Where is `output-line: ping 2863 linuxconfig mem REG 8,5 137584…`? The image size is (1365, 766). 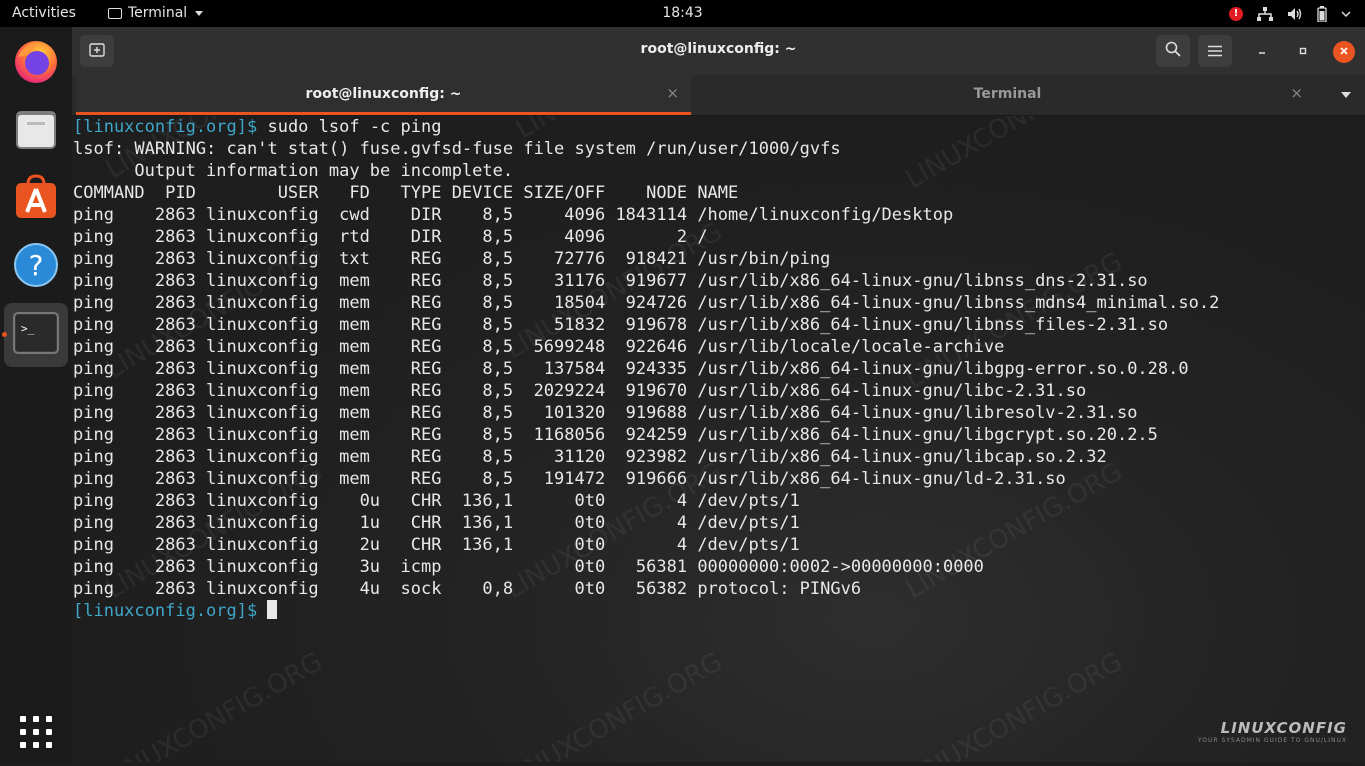 output-line: ping 2863 linuxconfig mem REG 8,5 137584… is located at coordinates (631, 369).